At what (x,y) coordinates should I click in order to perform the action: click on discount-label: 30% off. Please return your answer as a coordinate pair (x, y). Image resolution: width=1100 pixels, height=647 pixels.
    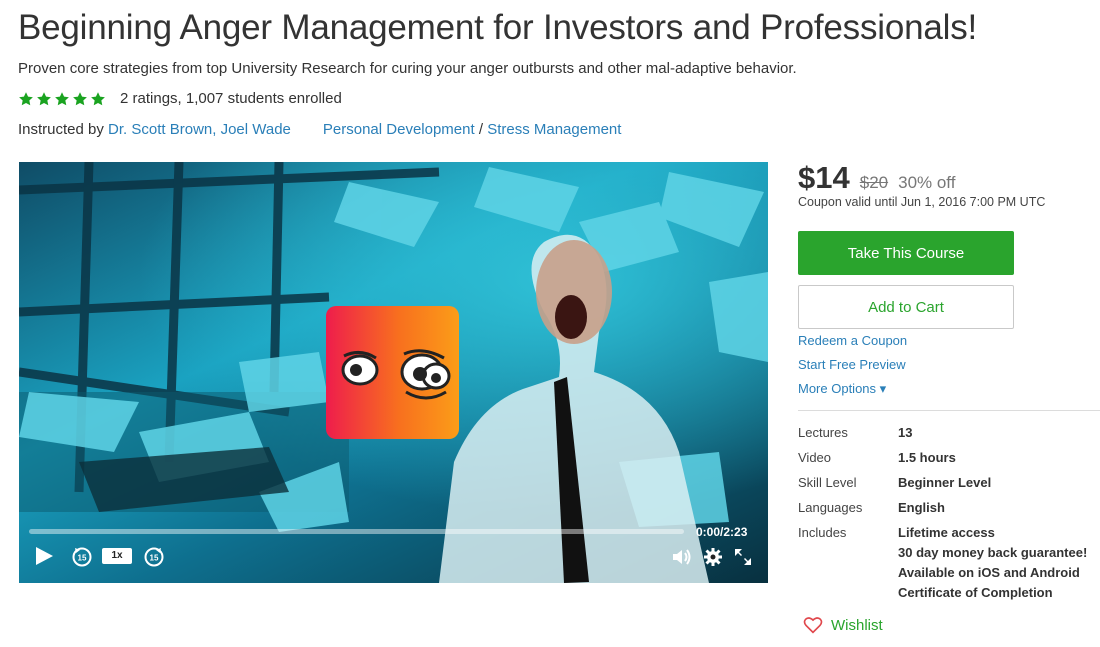
    Looking at the image, I should click on (927, 182).